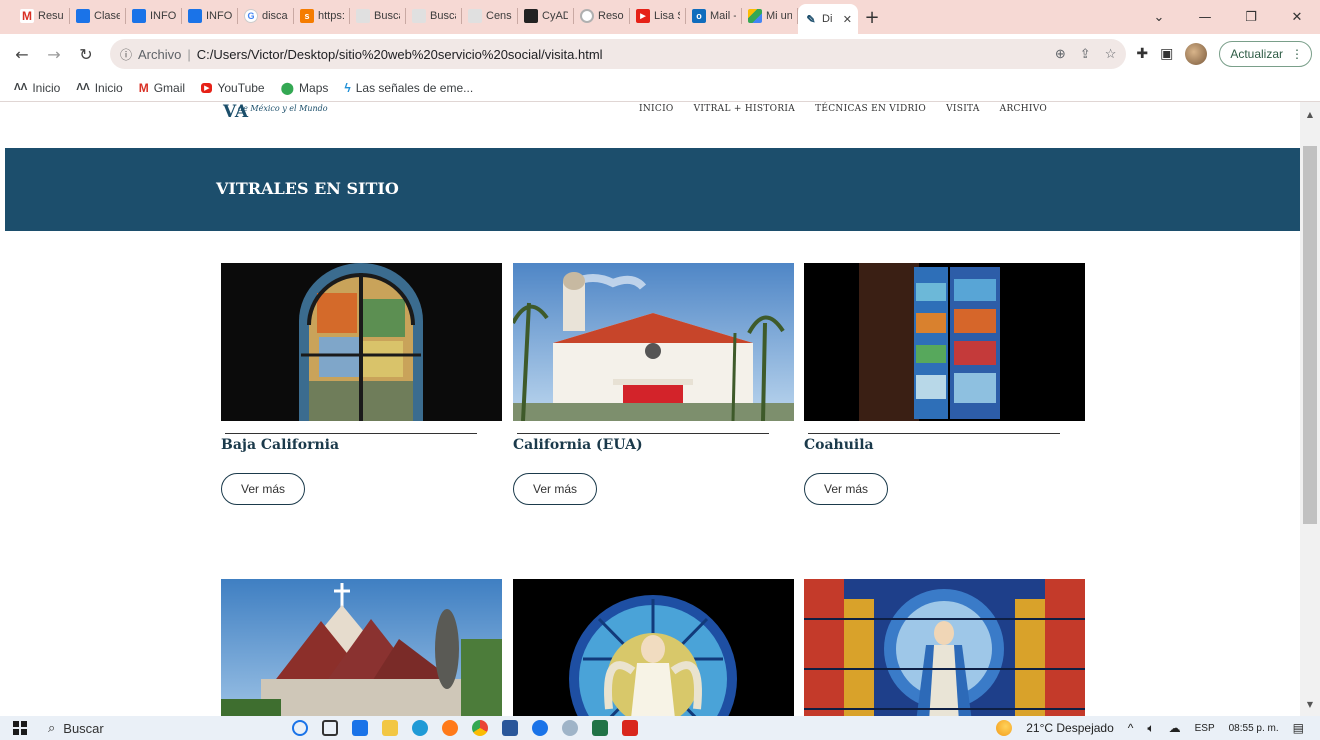 The width and height of the screenshot is (1320, 740). I want to click on nav-archivo: ARCHIVO, so click(1023, 109).